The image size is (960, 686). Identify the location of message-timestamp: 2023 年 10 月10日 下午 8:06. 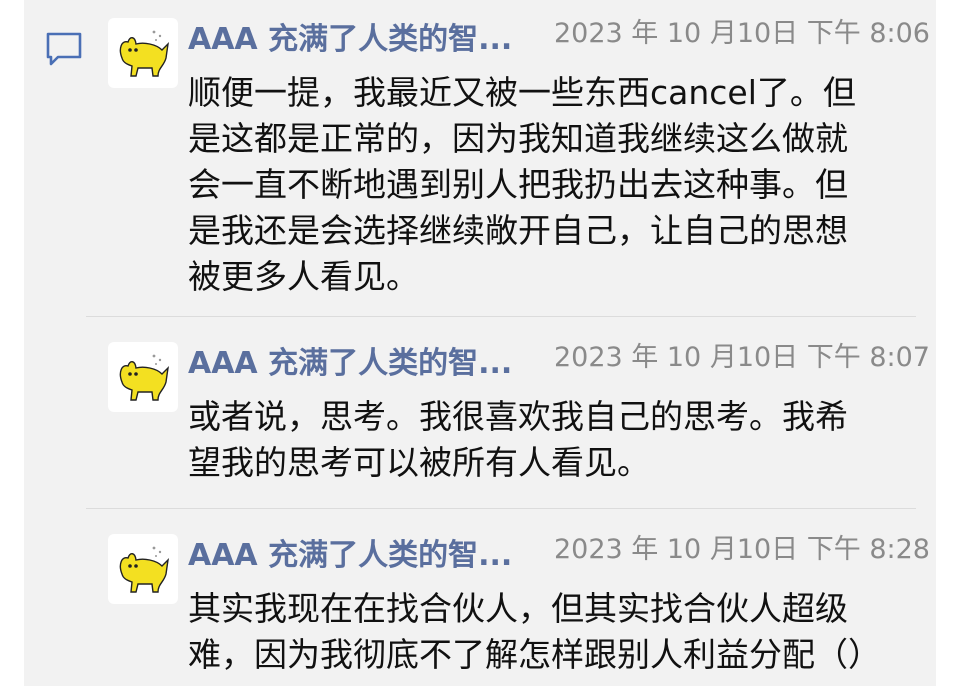
(742, 33).